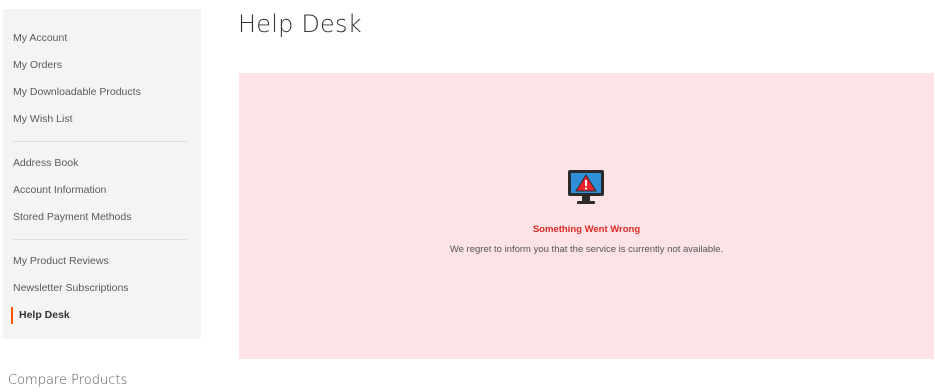  What do you see at coordinates (102, 38) in the screenshot?
I see `sidebar-item-my-account: My Account` at bounding box center [102, 38].